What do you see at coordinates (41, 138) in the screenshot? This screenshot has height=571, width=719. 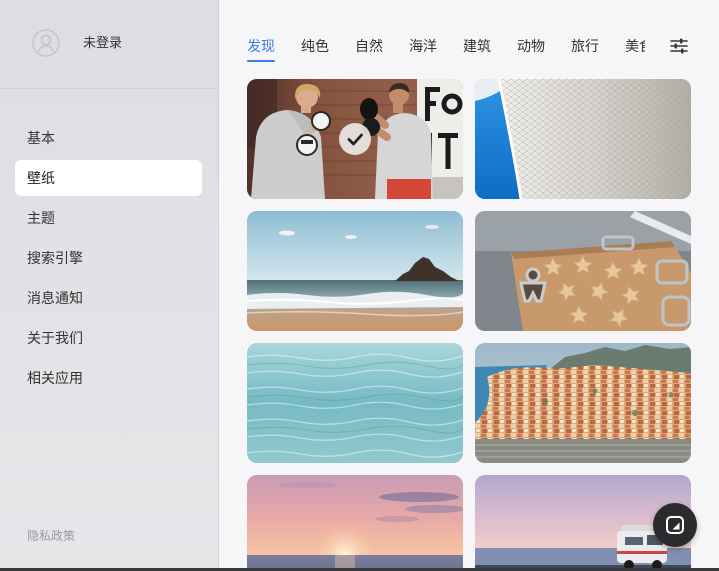 I see `sidebar-item-label: 基本` at bounding box center [41, 138].